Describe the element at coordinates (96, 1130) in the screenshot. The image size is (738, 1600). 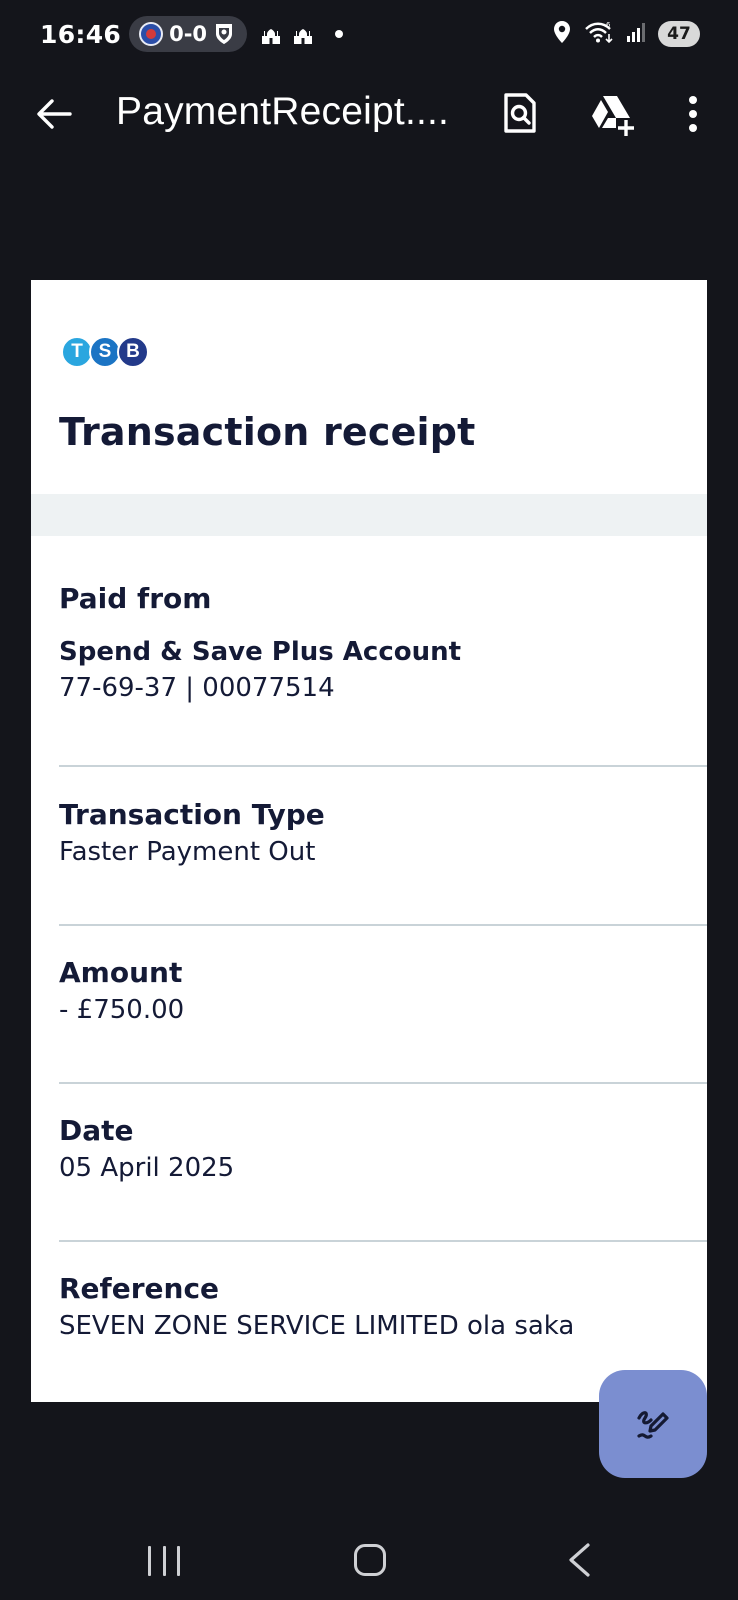
I see `date-heading: Date` at that location.